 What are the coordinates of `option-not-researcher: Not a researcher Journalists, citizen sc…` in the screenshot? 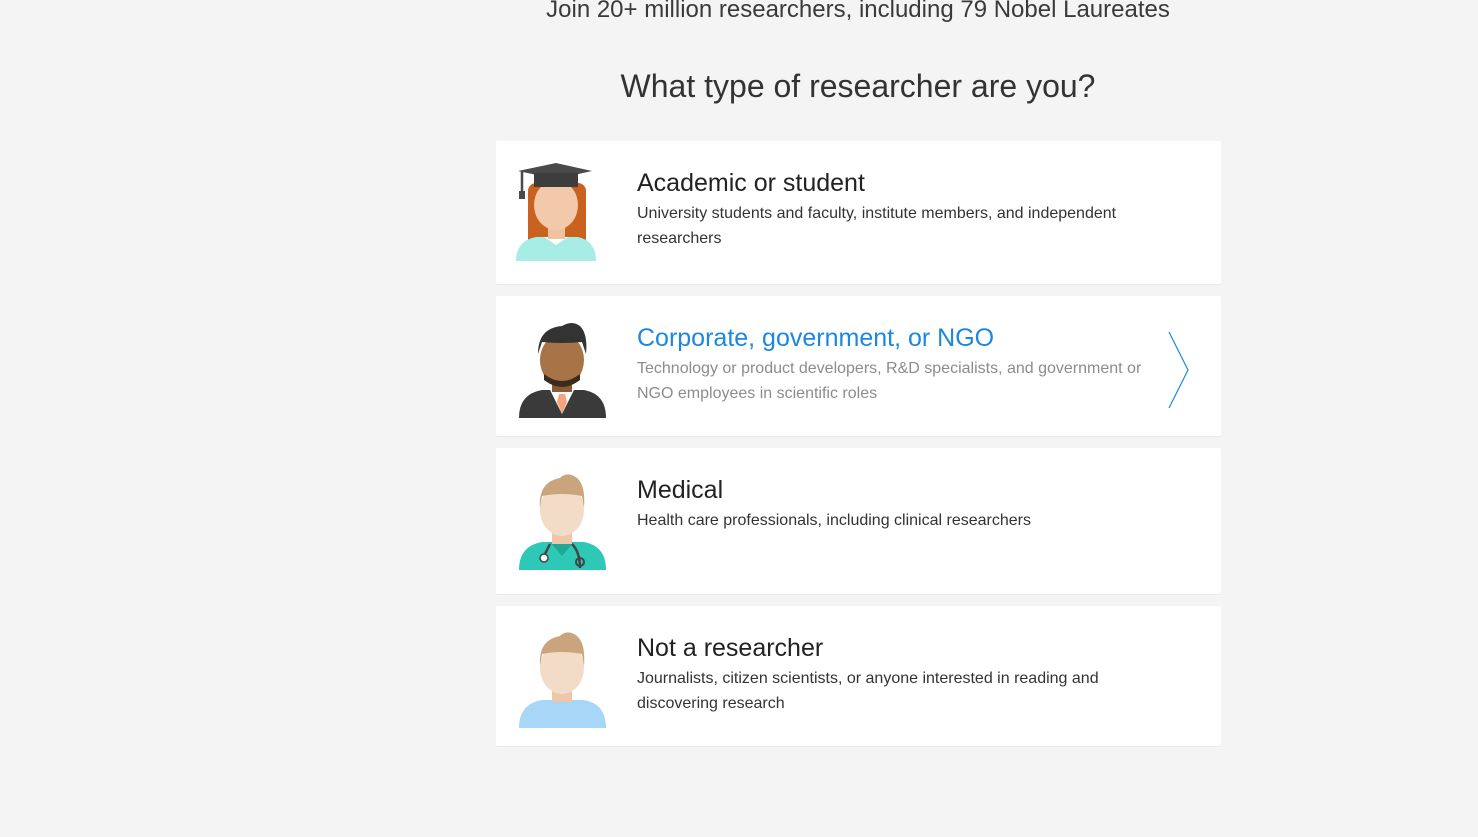 It's located at (858, 676).